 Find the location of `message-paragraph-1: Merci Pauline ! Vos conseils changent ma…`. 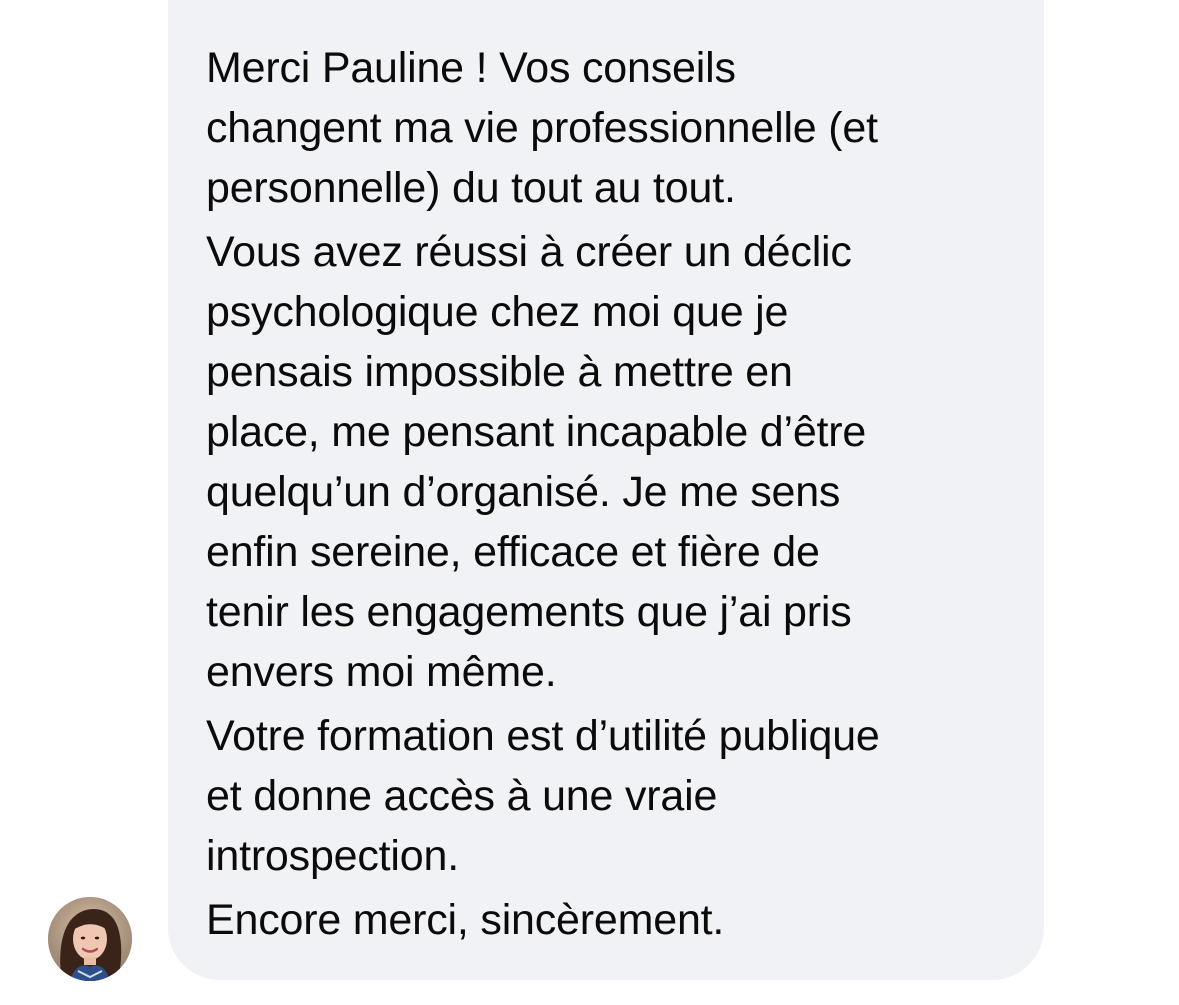

message-paragraph-1: Merci Pauline ! Vos conseils changent ma… is located at coordinates (542, 128).